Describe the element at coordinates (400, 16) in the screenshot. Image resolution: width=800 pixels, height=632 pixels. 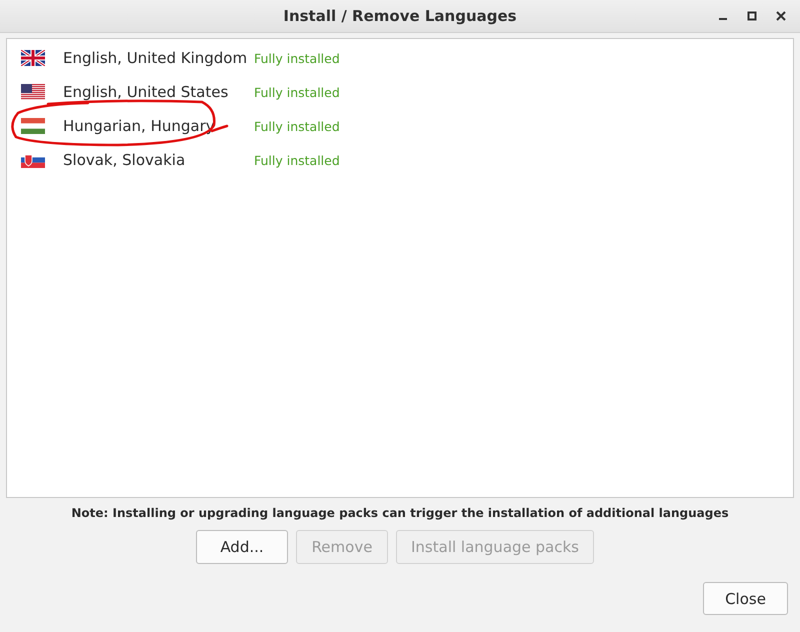
I see `window-title: Install / Remove Languages` at that location.